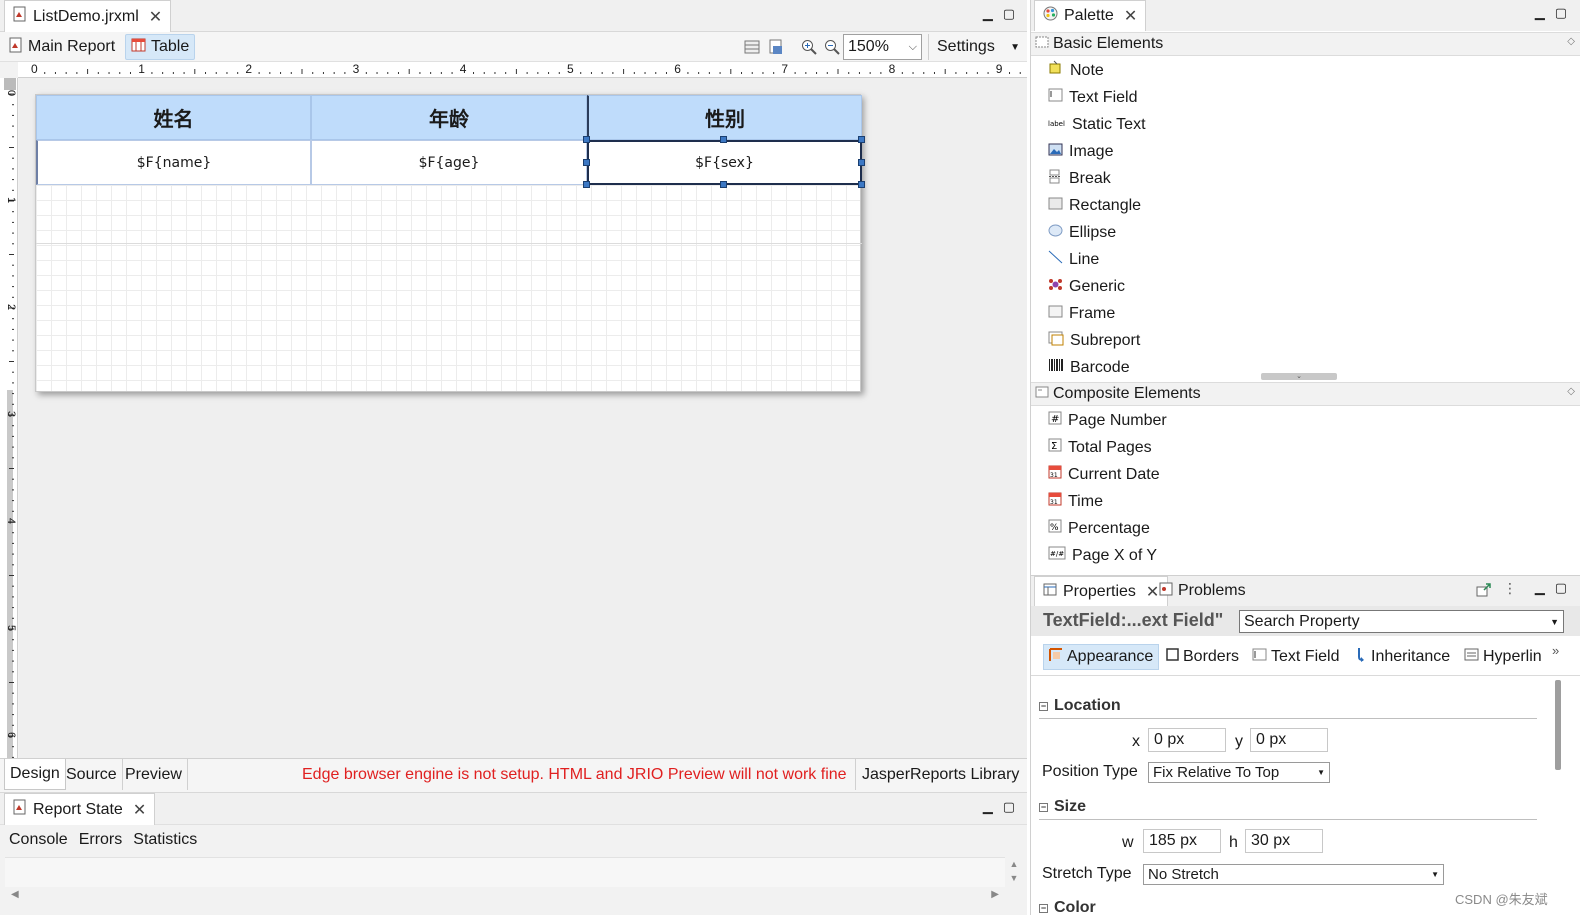  I want to click on vertical-scrollbar: ▲ ▼, so click(1014, 872).